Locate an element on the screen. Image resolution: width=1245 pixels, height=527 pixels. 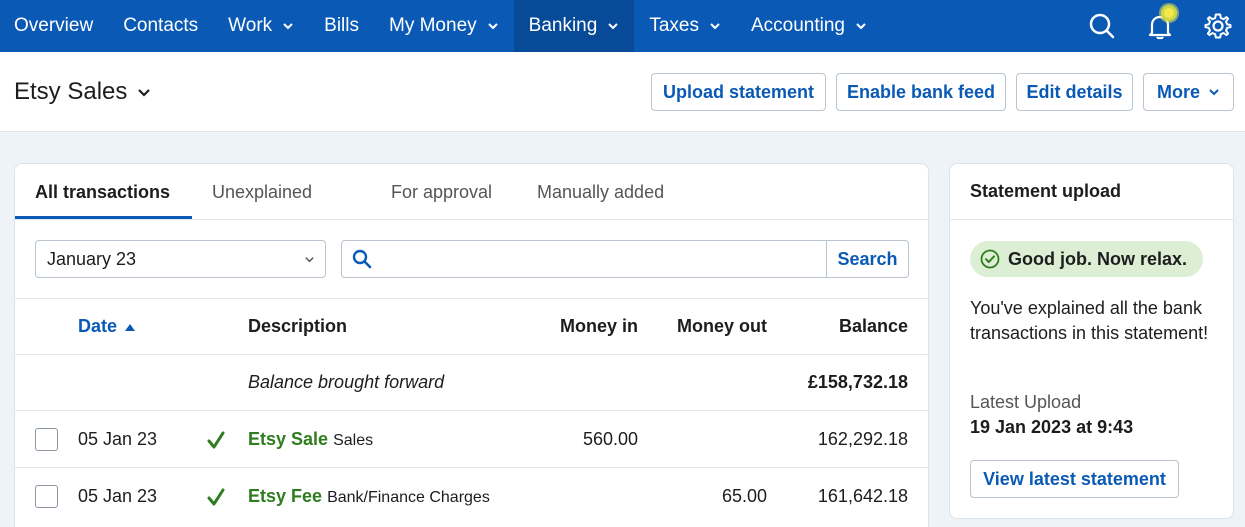
transaction-search: Search is located at coordinates (625, 259).